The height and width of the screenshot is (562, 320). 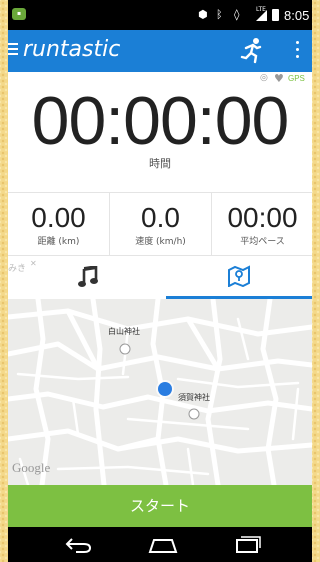 I want to click on speed-value: 0.0, so click(x=160, y=217).